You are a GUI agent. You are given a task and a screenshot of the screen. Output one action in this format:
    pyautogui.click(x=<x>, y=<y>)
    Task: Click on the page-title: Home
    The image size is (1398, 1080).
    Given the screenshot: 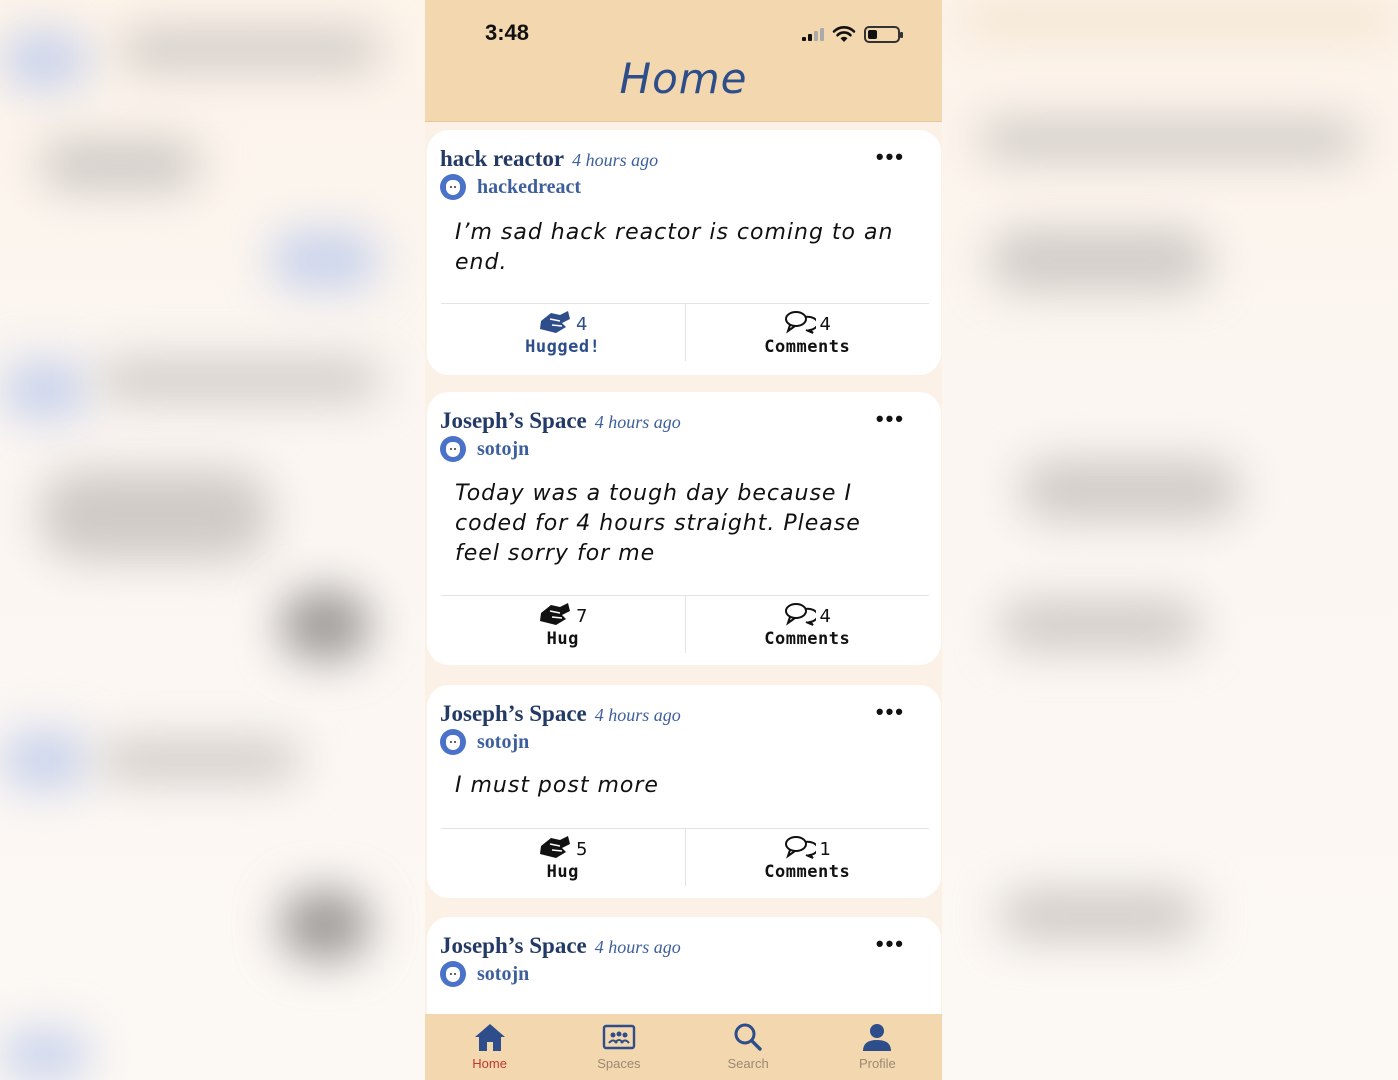 What is the action you would take?
    pyautogui.click(x=683, y=78)
    